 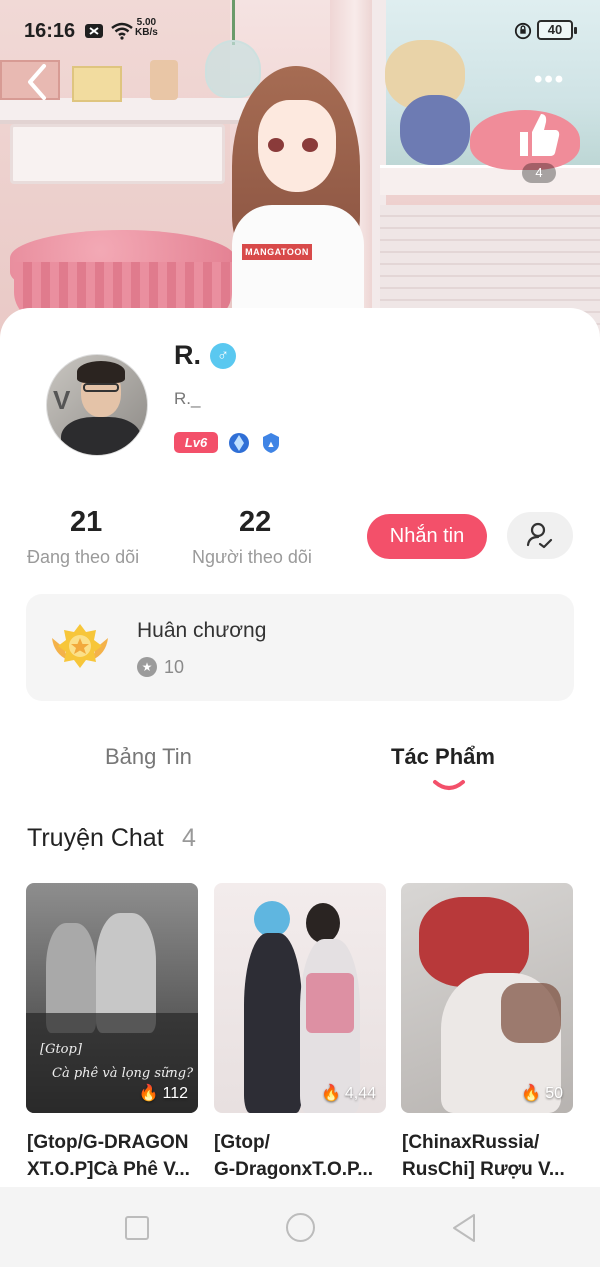 What do you see at coordinates (187, 398) in the screenshot?
I see `profile-handle: R._` at bounding box center [187, 398].